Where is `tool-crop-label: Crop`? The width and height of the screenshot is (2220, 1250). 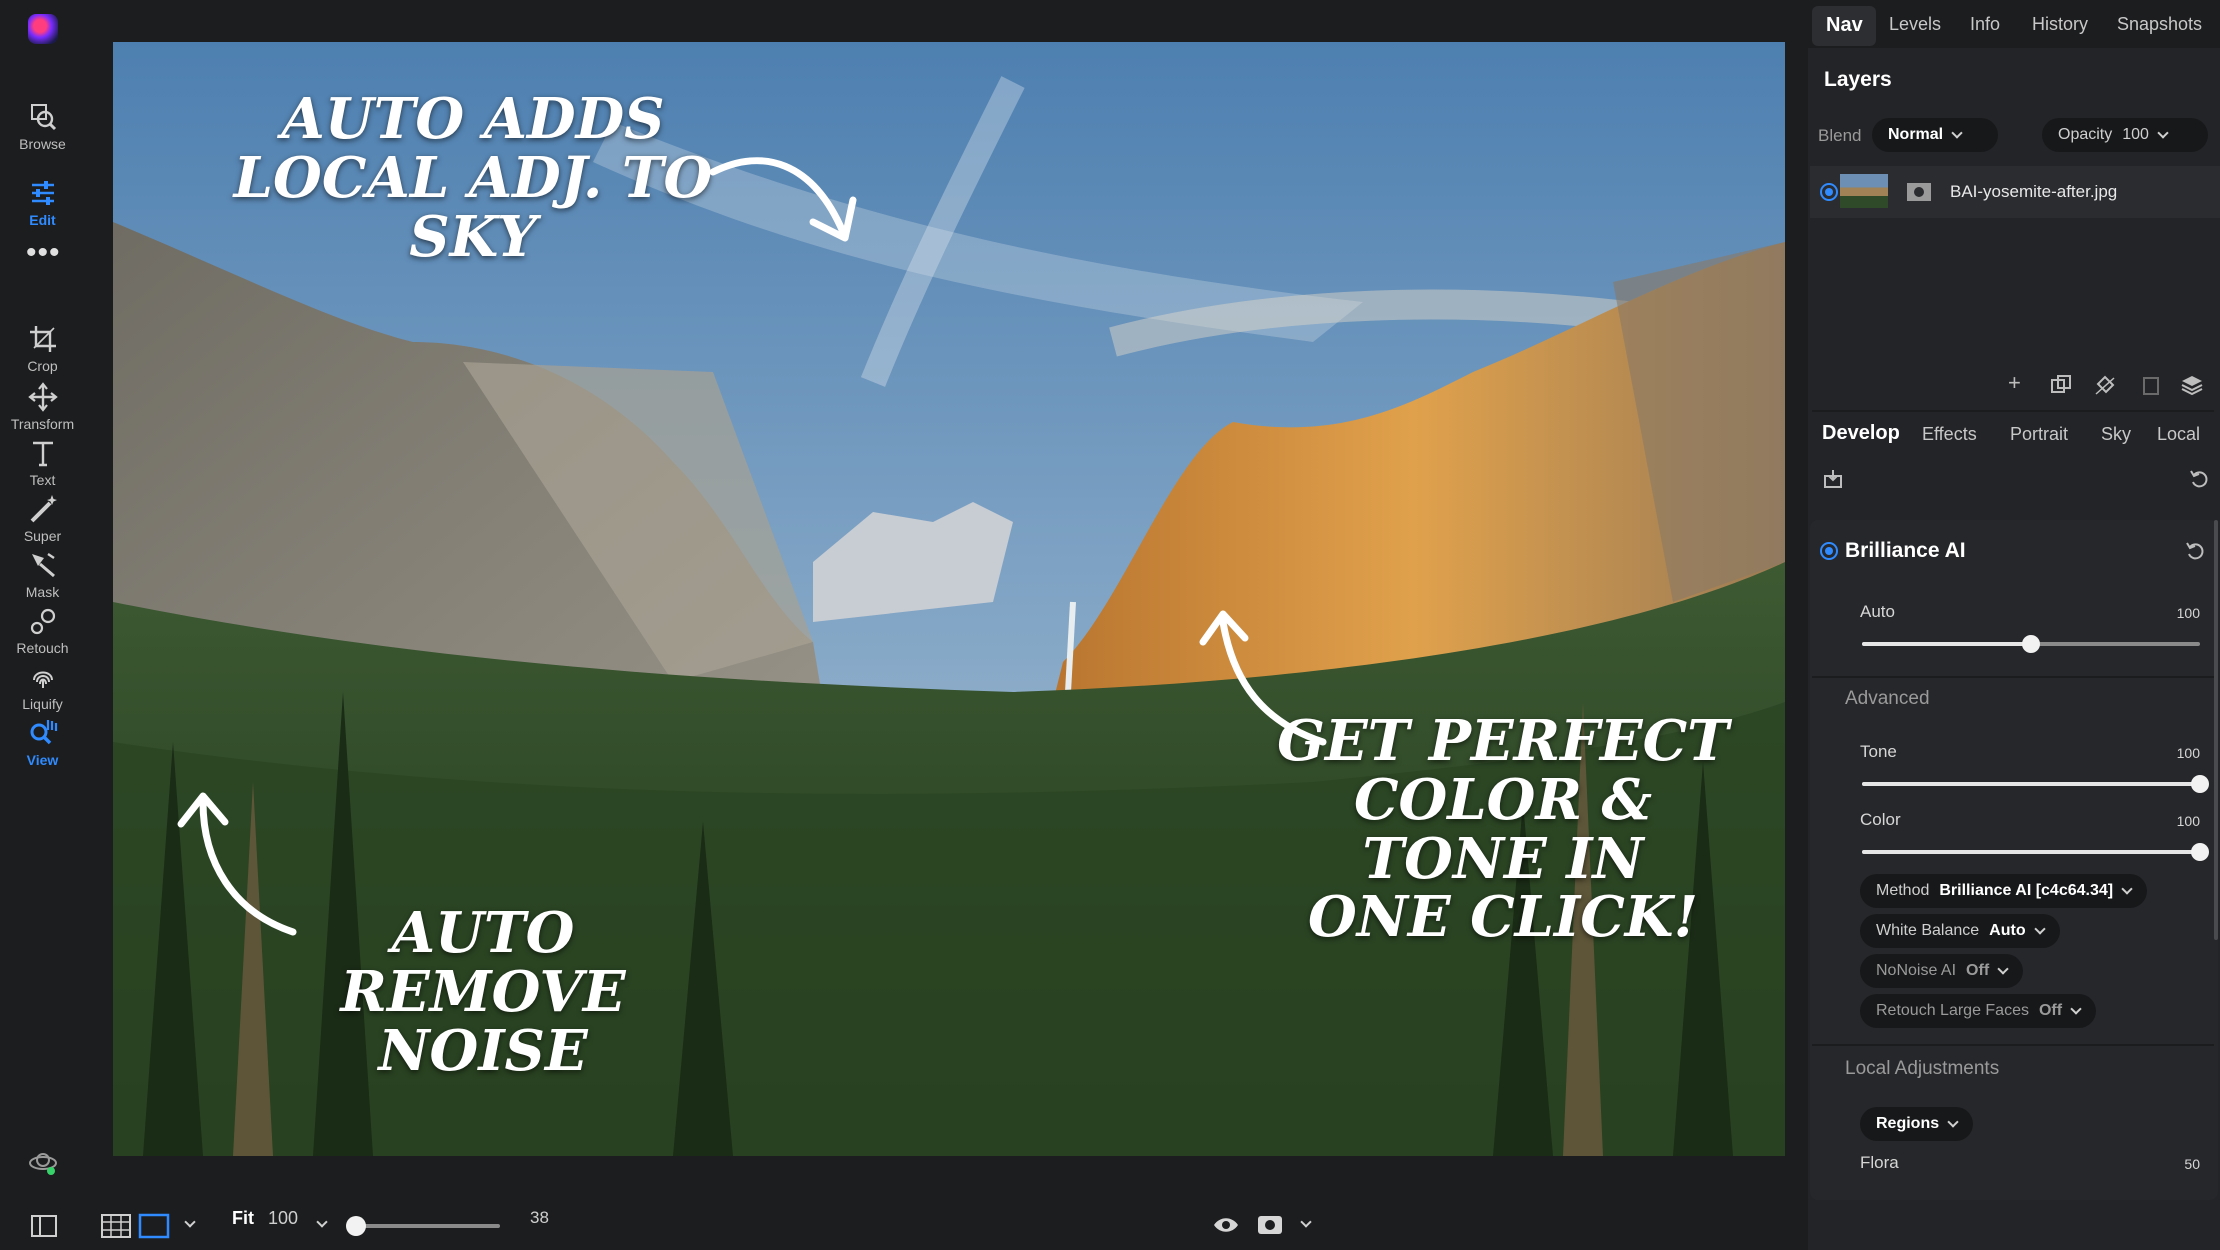
tool-crop-label: Crop is located at coordinates (42, 366).